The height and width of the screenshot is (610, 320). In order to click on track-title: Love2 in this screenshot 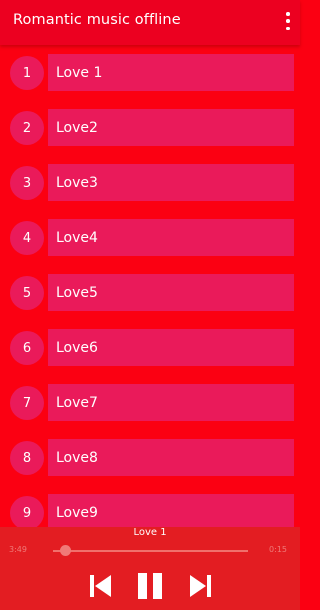, I will do `click(171, 127)`.